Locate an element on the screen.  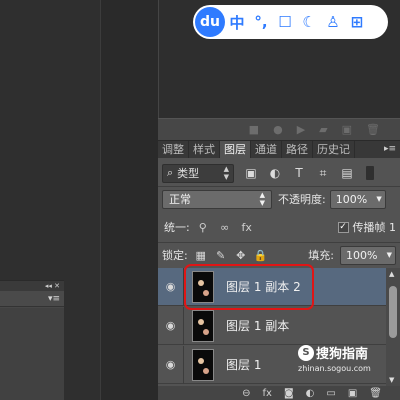
tab-history: 历史记 is located at coordinates (334, 149).